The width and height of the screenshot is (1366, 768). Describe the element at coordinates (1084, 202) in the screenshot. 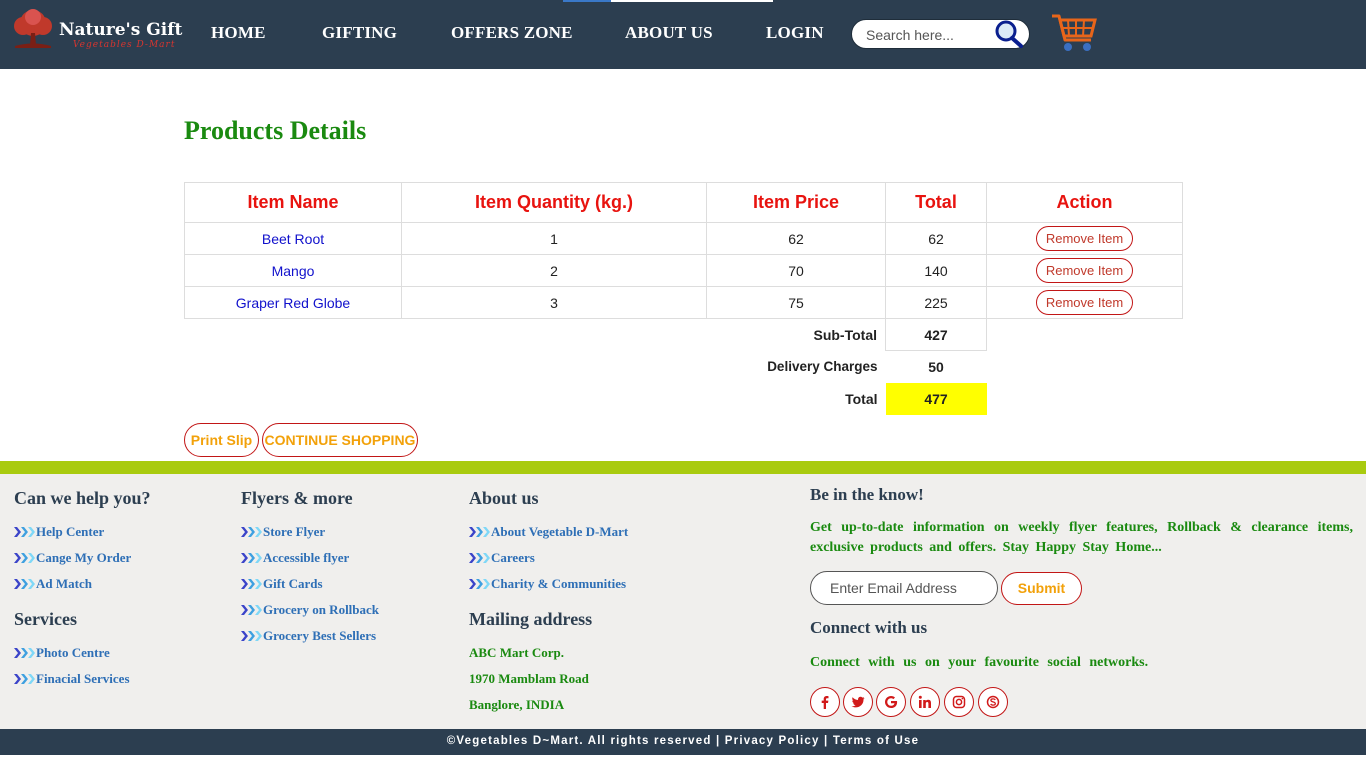

I see `column-header: Action` at that location.